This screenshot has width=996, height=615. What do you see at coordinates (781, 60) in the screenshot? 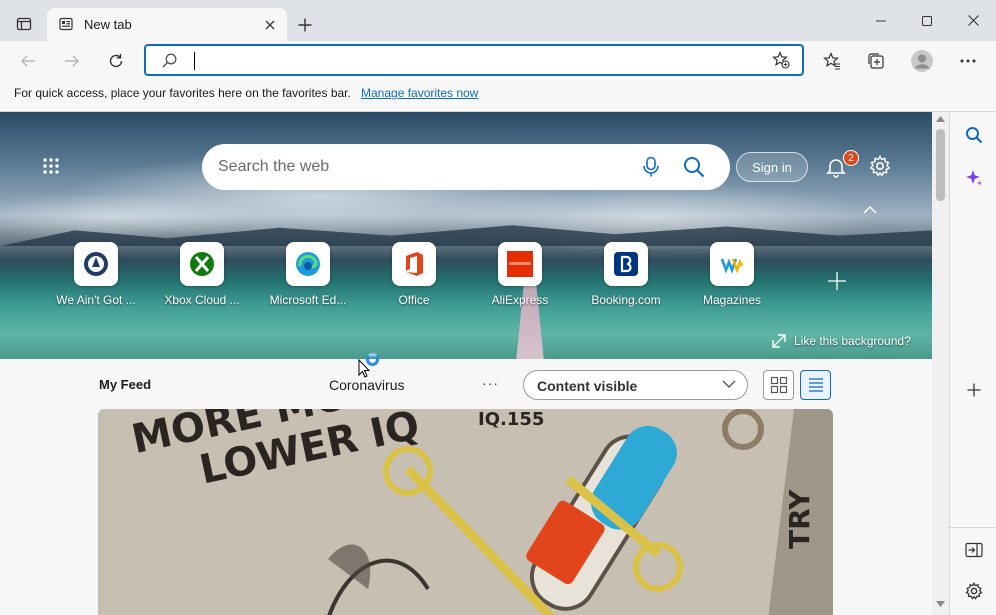
I see `add-favorite-icon` at bounding box center [781, 60].